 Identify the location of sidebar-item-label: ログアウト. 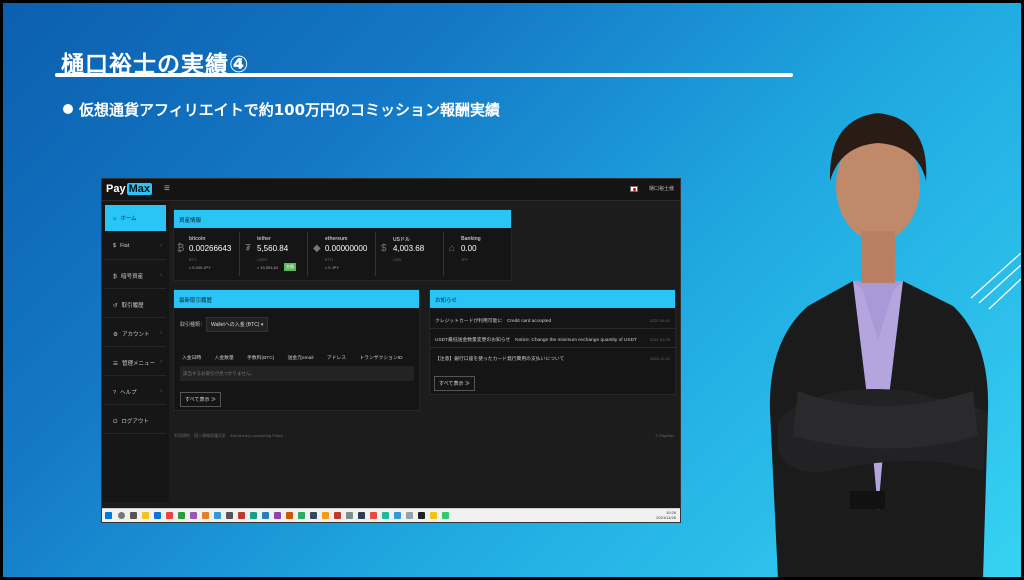
(135, 422).